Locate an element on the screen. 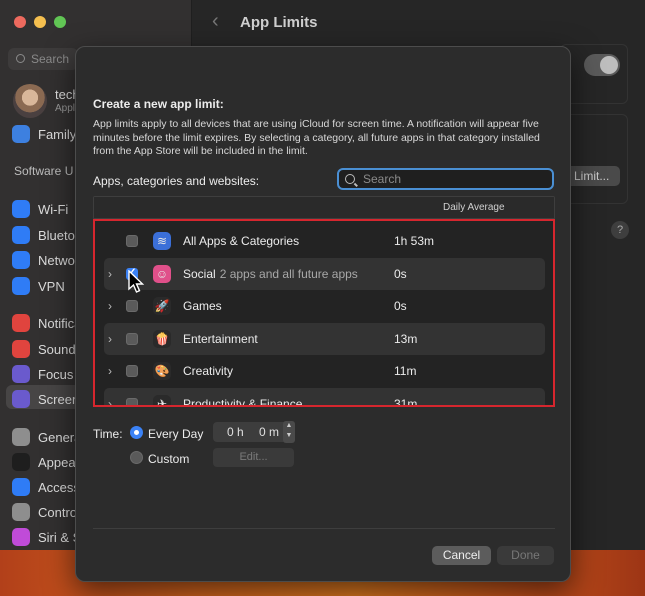  control-center-icon is located at coordinates (21, 512).